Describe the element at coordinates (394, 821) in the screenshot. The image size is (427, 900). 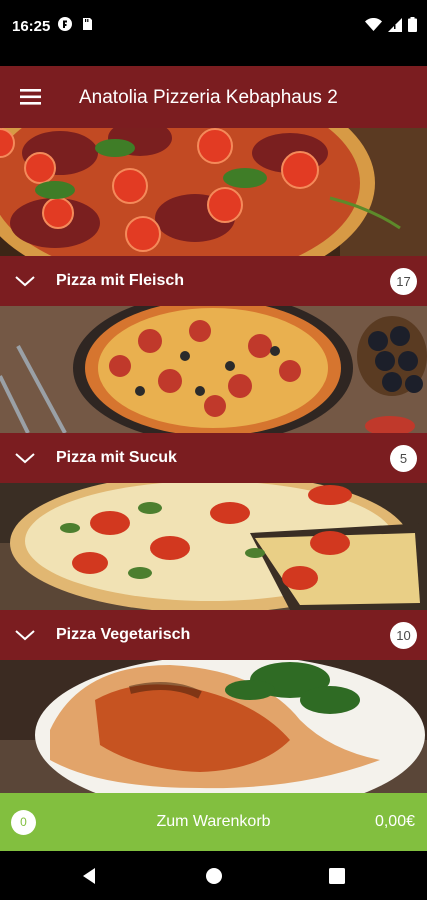
I see `cart-total: 0,00€` at that location.